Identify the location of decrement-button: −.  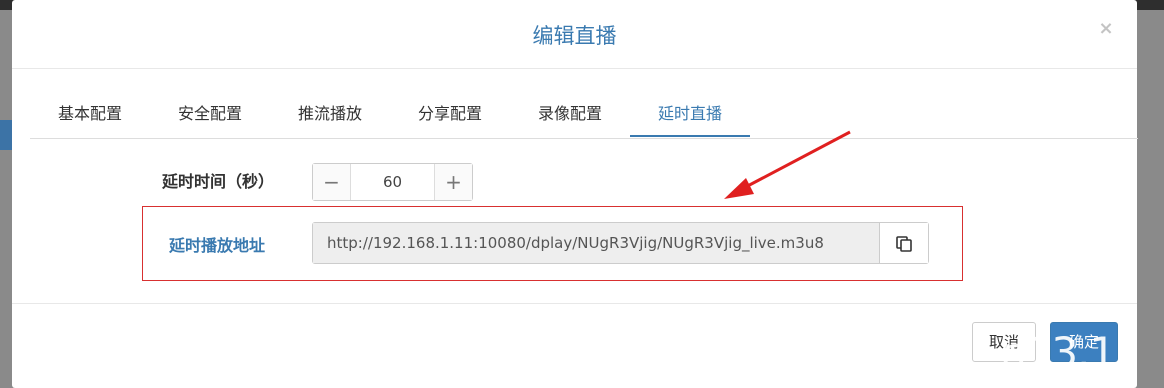
(332, 182).